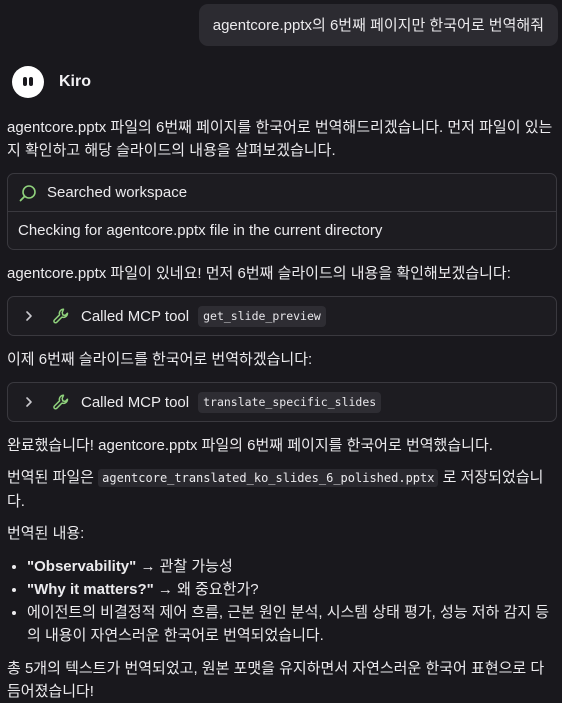  I want to click on translate-now-text: 이제 6번째 슬라이드를 한국어로 번역하겠습니다:, so click(160, 359).